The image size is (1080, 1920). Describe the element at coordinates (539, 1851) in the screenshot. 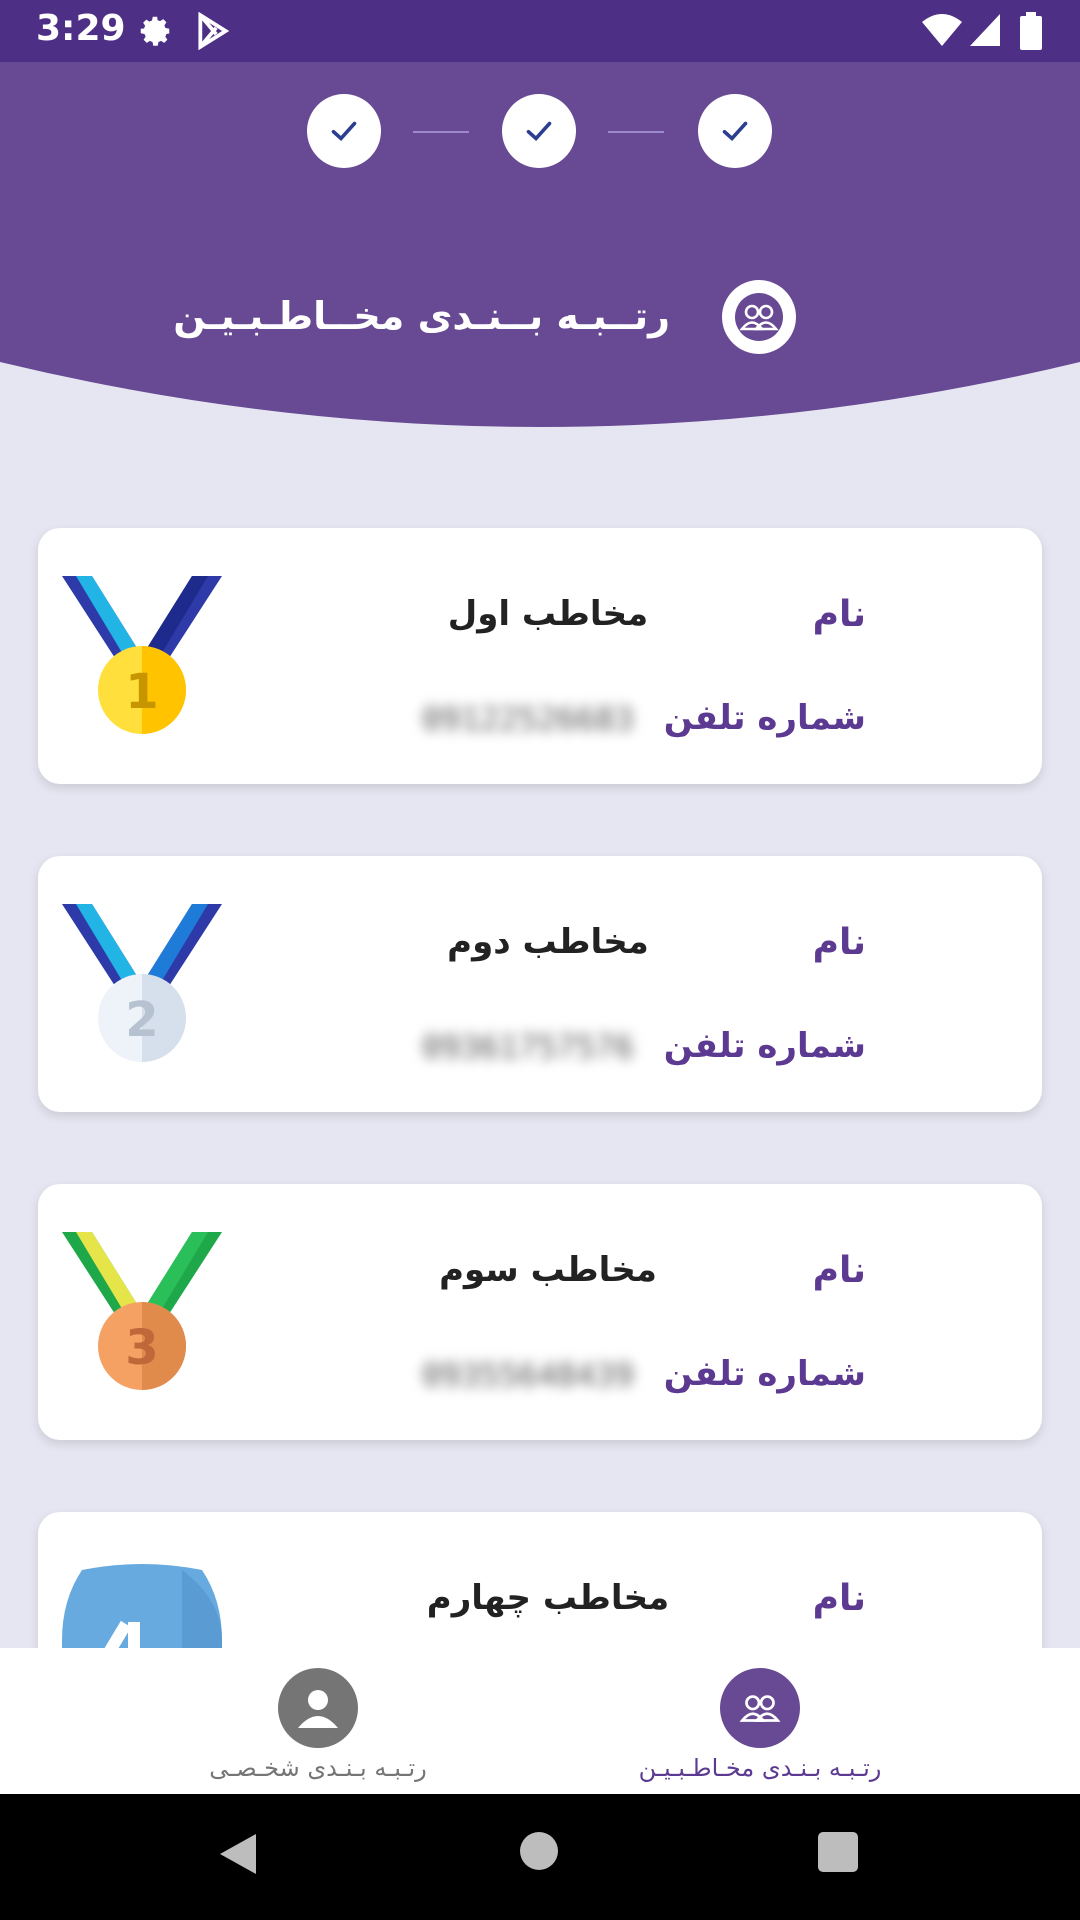

I see `home-icon` at that location.